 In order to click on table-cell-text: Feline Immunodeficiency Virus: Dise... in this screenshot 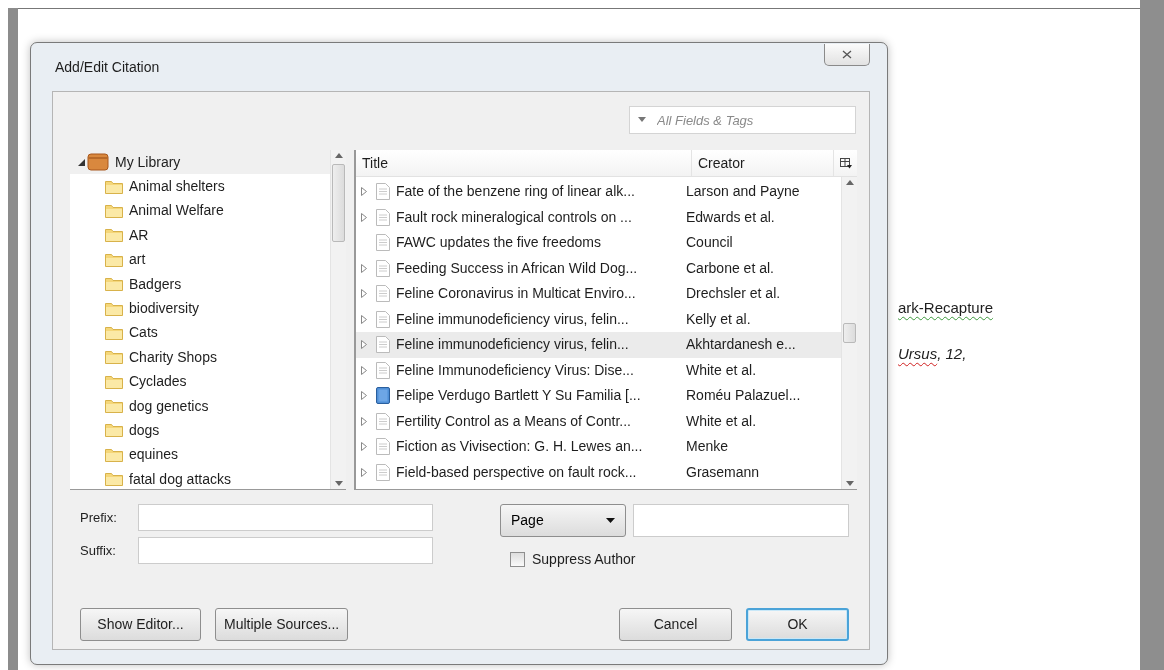, I will do `click(515, 370)`.